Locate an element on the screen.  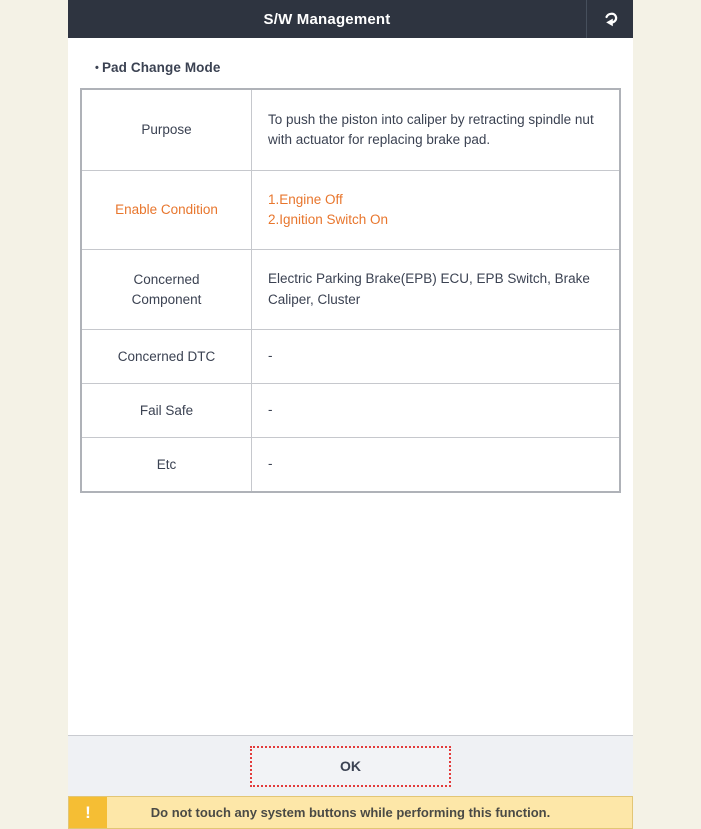
row-label: Etc is located at coordinates (166, 465).